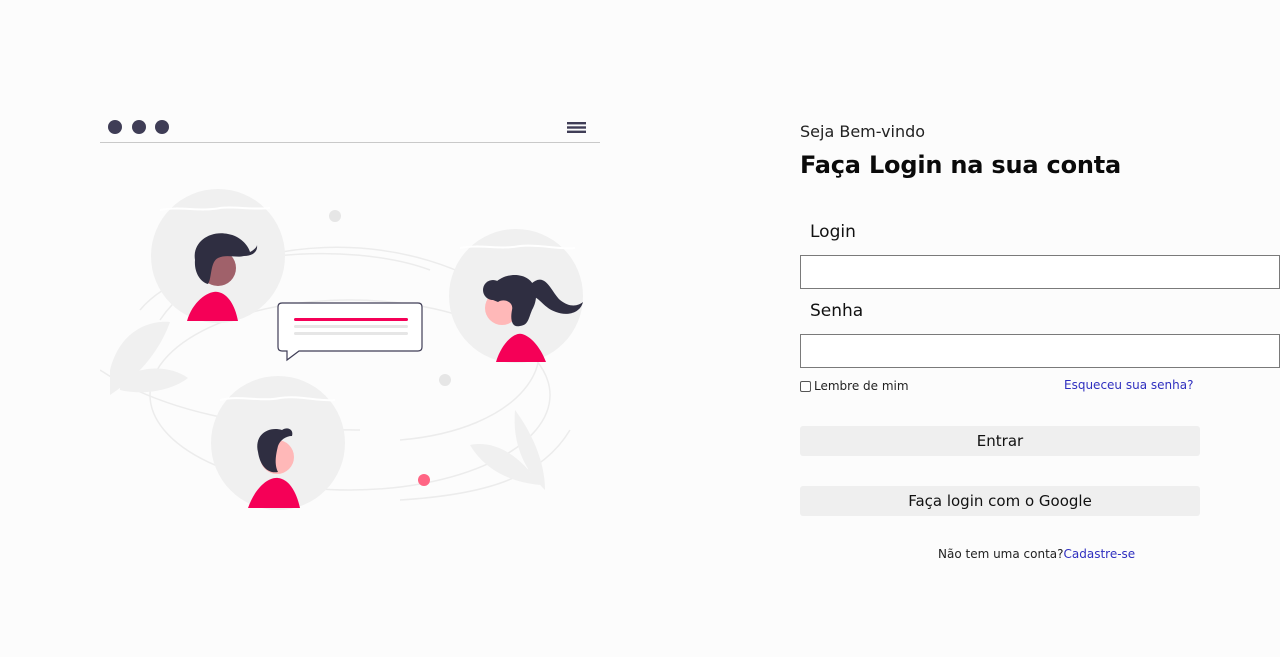 Image resolution: width=1280 pixels, height=657 pixels. I want to click on chat-bubble-icon, so click(350, 332).